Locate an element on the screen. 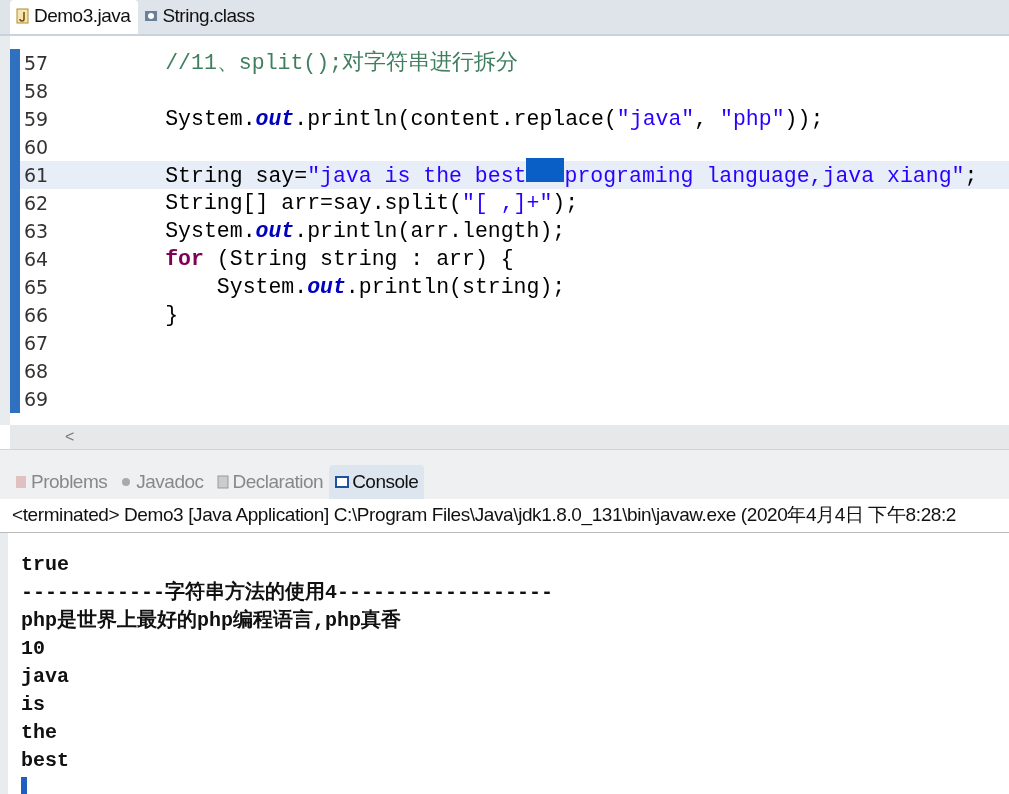 The height and width of the screenshot is (794, 1009). line-number: 61 is located at coordinates (36, 175).